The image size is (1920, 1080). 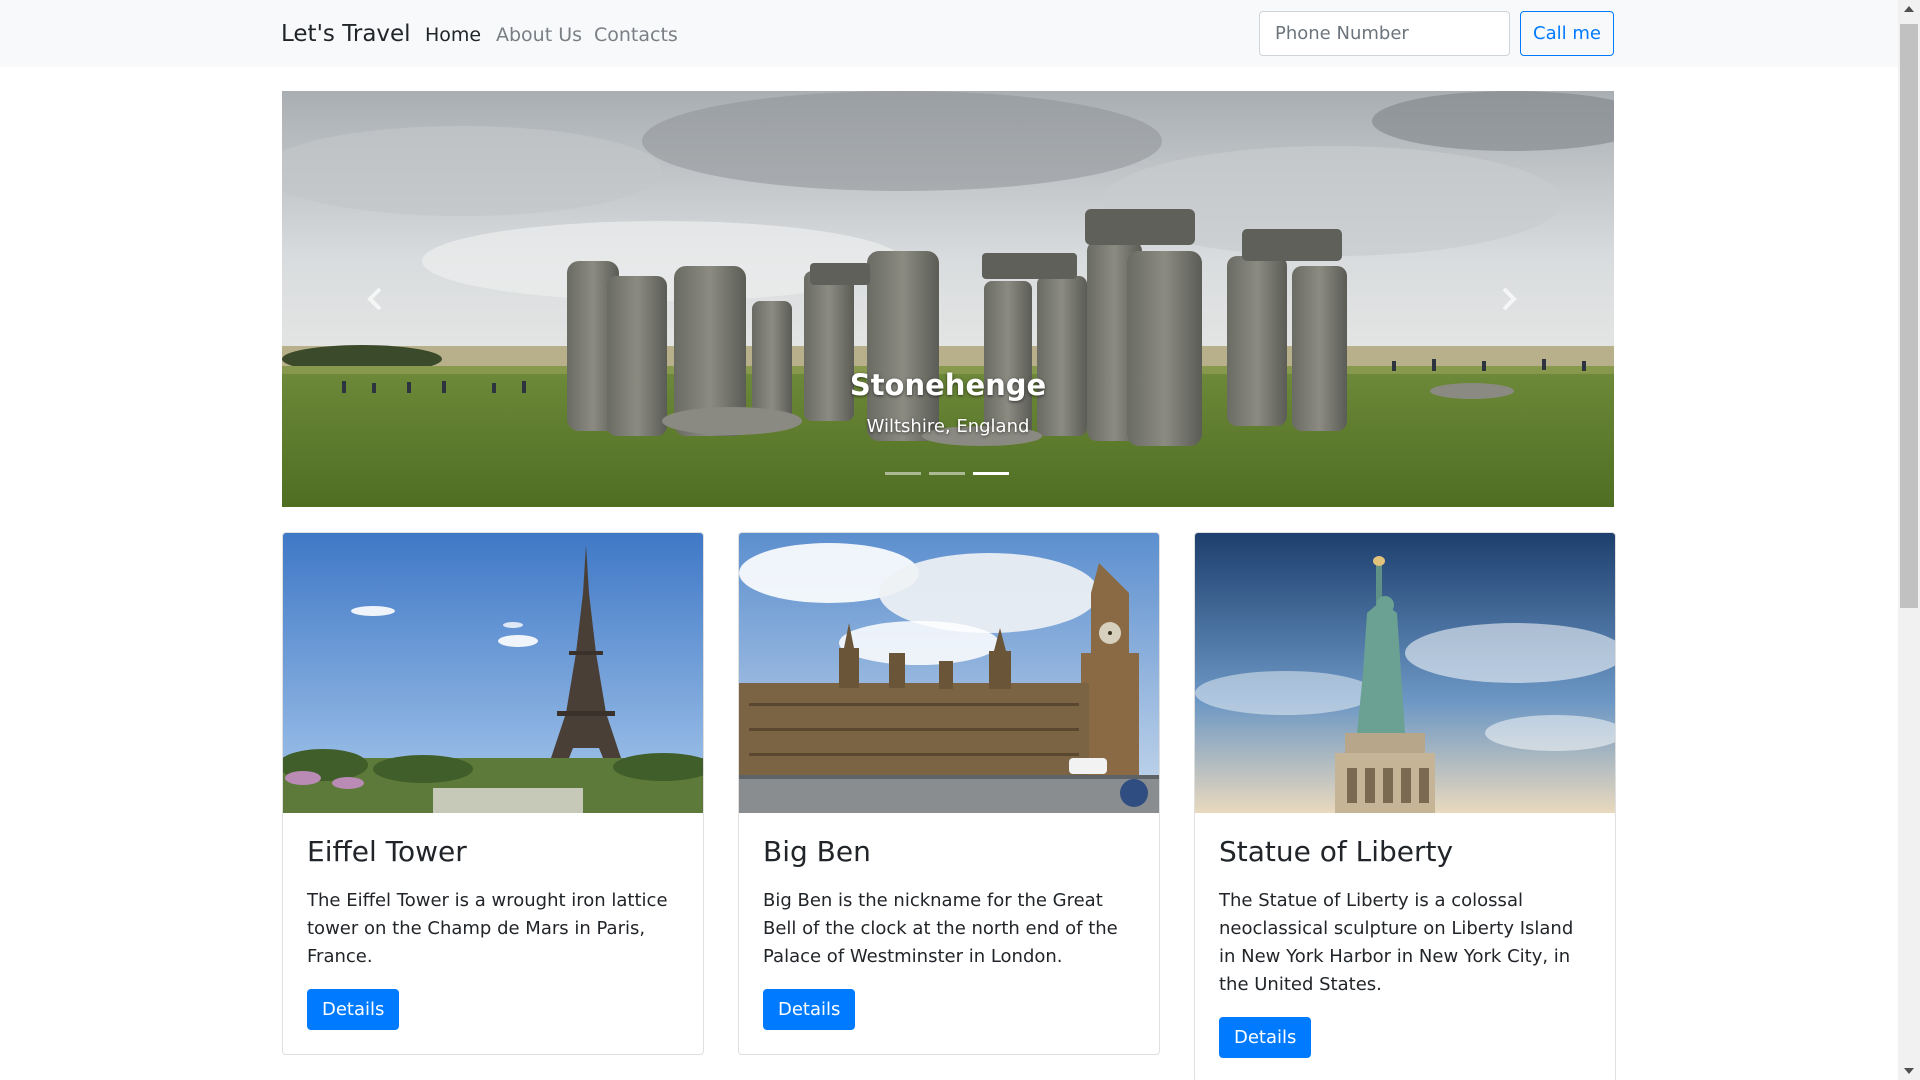 I want to click on card-title: Big Ben, so click(x=817, y=851).